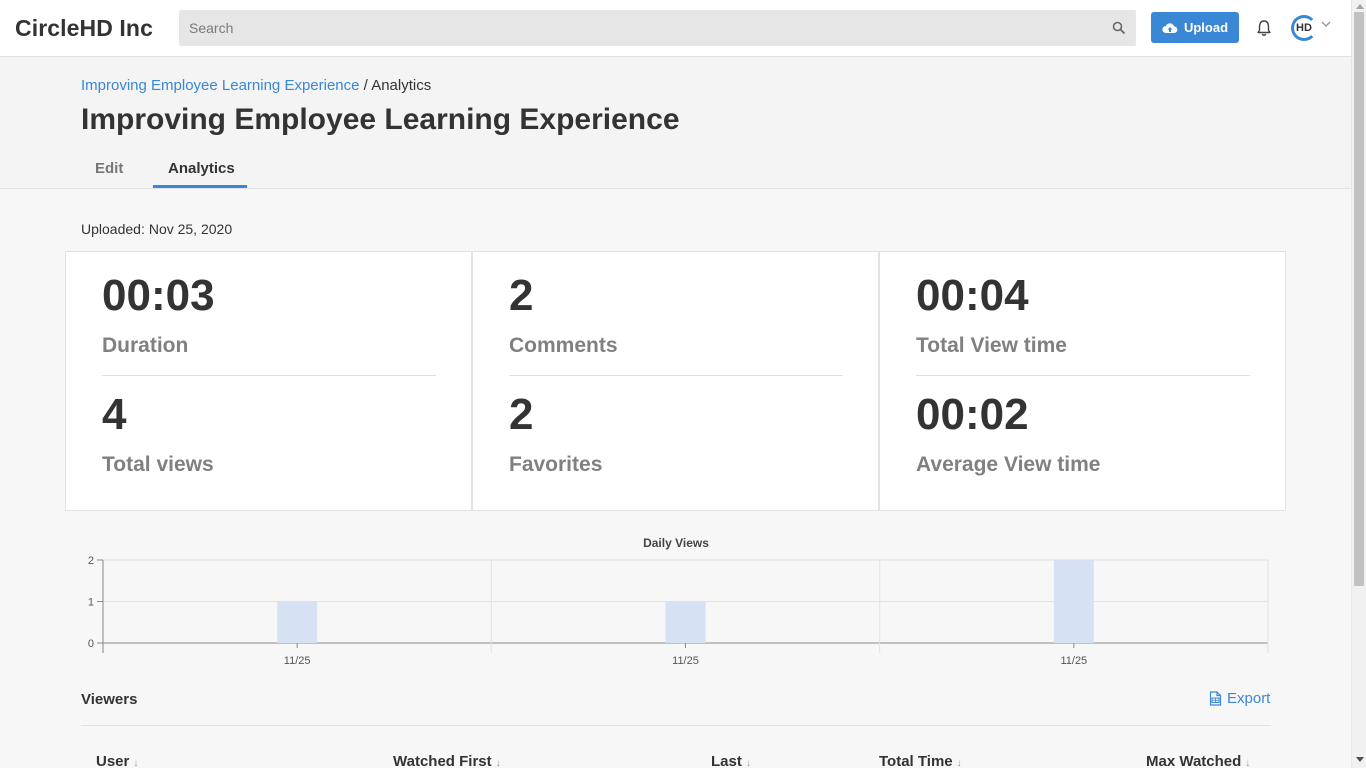  What do you see at coordinates (190, 229) in the screenshot?
I see `uploaded-value: Nov 25, 2020` at bounding box center [190, 229].